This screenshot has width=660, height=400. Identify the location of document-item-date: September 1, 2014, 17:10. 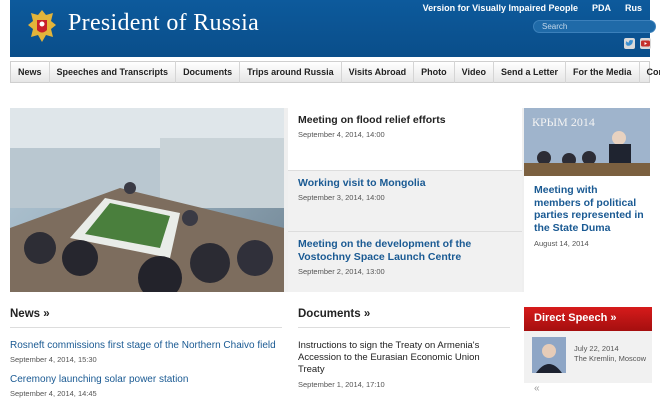
(341, 384).